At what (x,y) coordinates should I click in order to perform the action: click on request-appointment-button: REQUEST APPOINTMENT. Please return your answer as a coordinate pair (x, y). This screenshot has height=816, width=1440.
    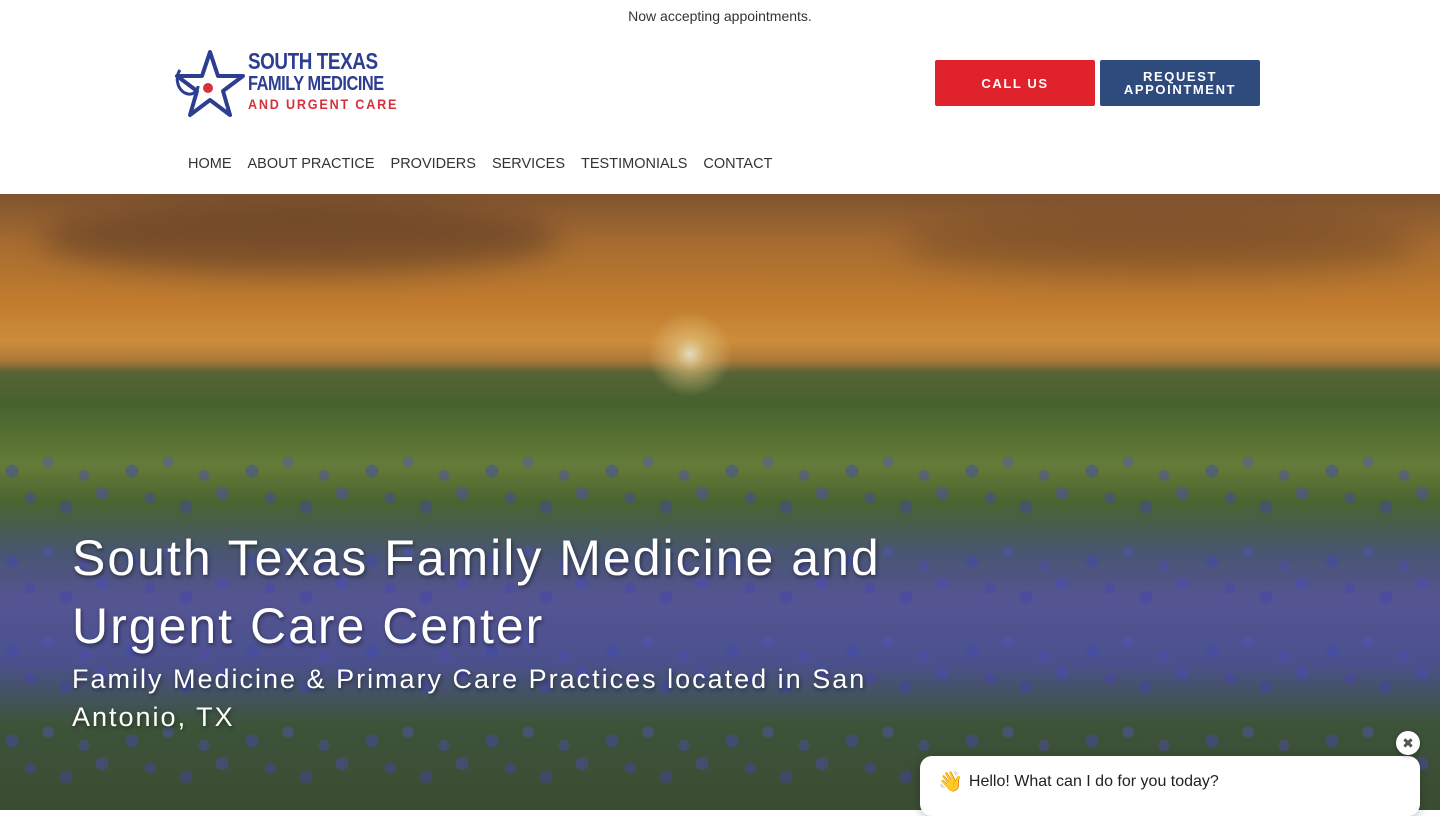
    Looking at the image, I should click on (1180, 83).